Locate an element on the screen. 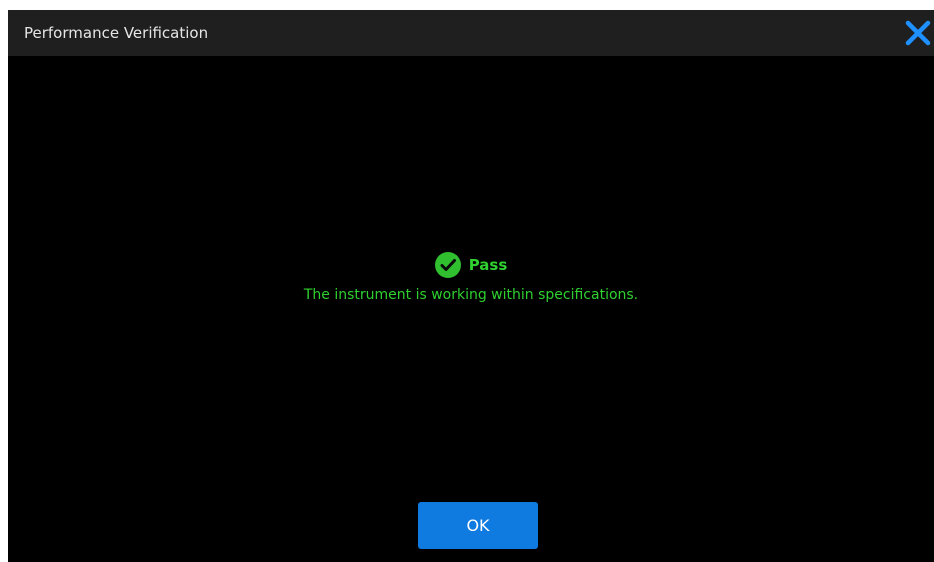  window-title: Performance Verification is located at coordinates (116, 33).